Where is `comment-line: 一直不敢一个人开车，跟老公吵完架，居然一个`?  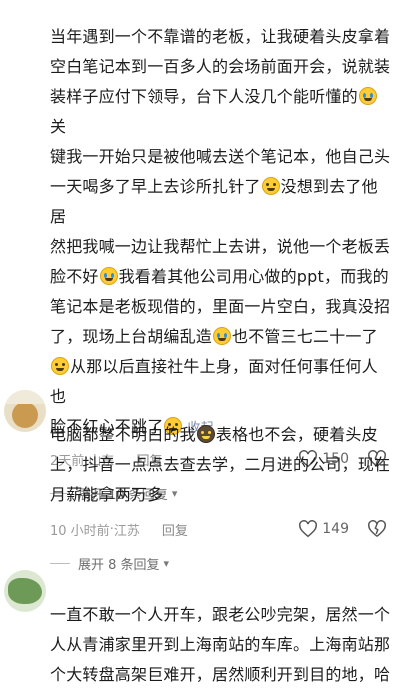
comment-line: 一直不敢一个人开车，跟老公吵完架，居然一个 is located at coordinates (220, 614).